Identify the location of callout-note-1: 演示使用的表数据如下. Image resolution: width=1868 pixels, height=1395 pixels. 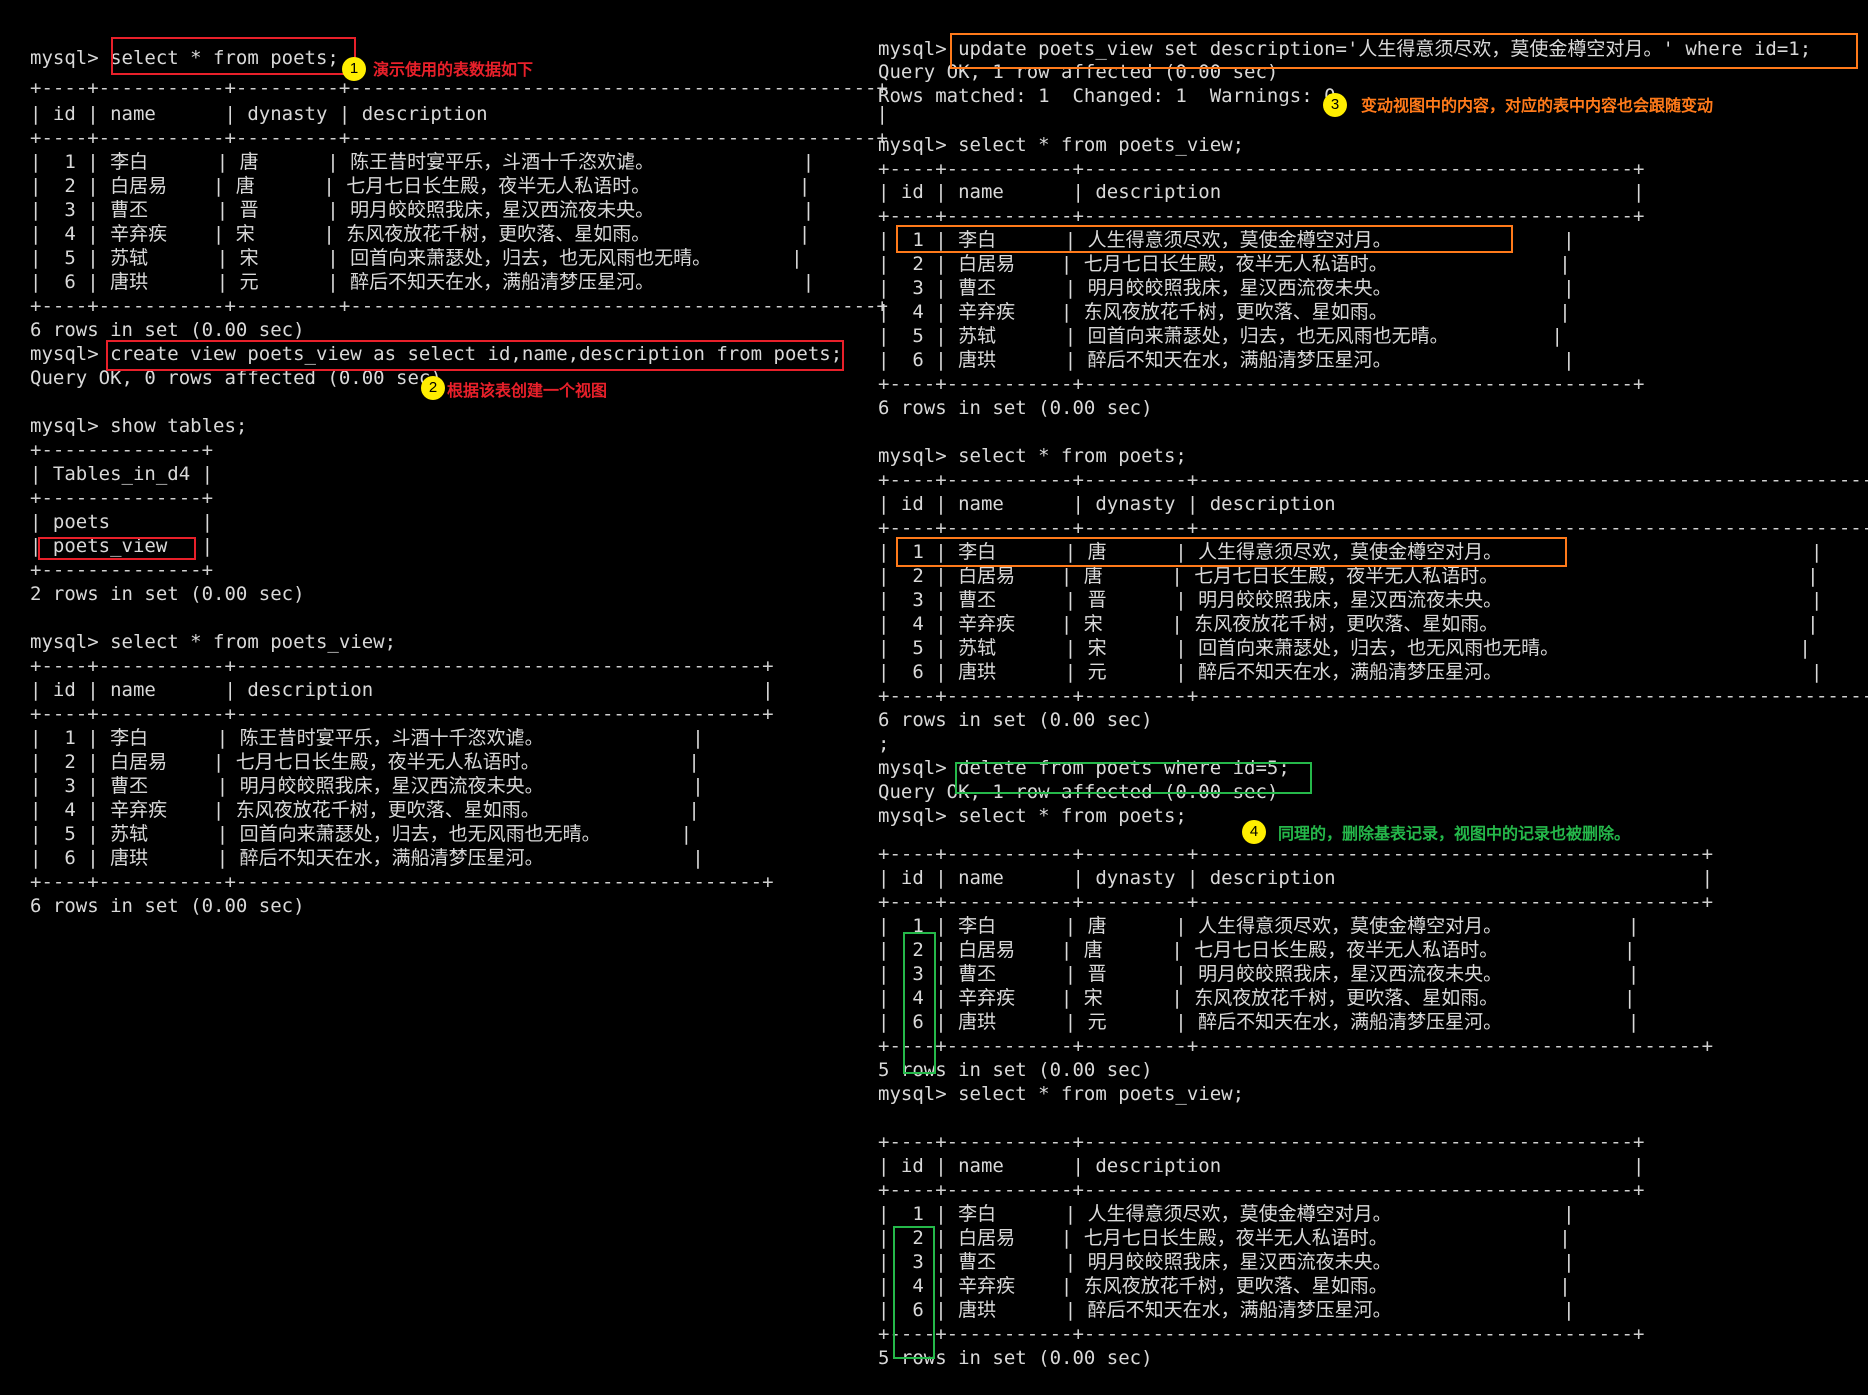
(453, 69).